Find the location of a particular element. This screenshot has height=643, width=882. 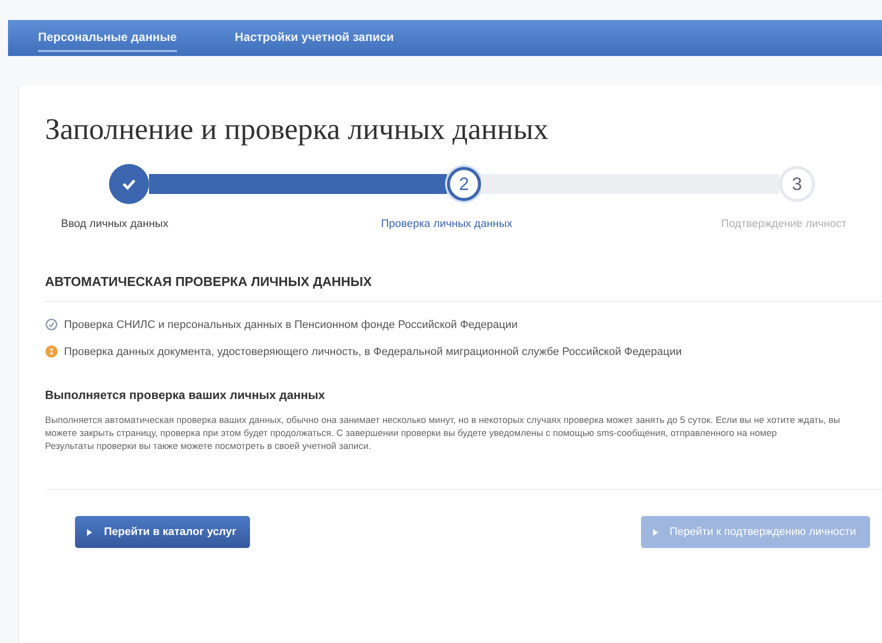

check-text: Проверка СНИЛС и персональных данных в Пенсионном фонде Российской Федерации is located at coordinates (291, 324).